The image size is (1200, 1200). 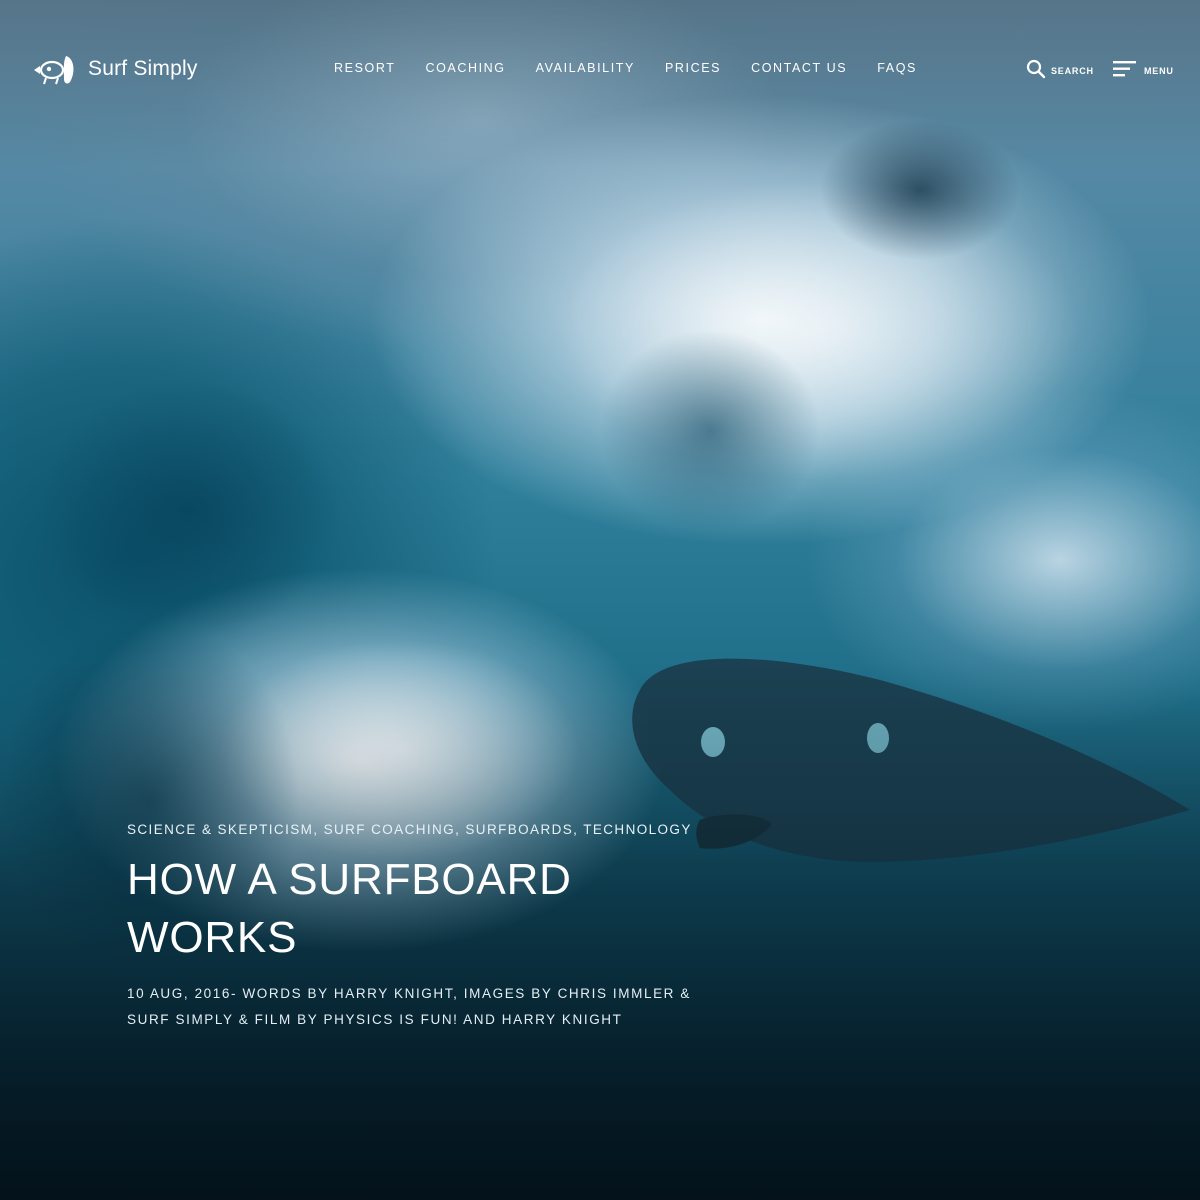 What do you see at coordinates (693, 68) in the screenshot?
I see `nav-item-prices: PRICES` at bounding box center [693, 68].